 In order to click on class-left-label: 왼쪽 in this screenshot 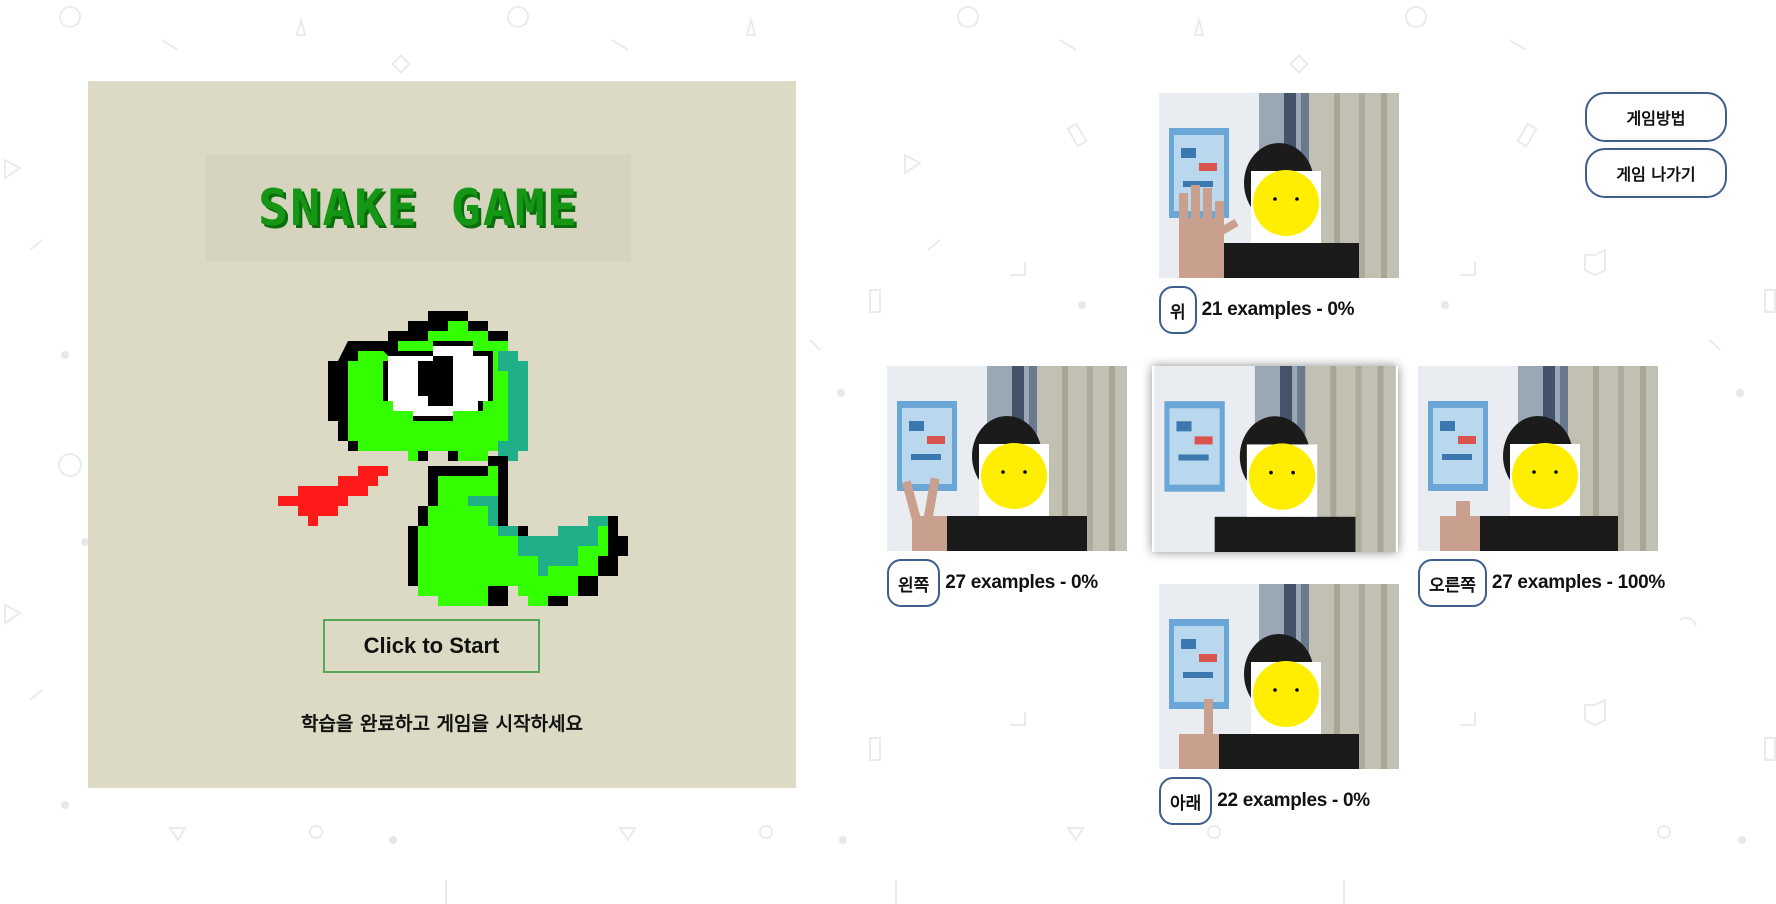, I will do `click(914, 583)`.